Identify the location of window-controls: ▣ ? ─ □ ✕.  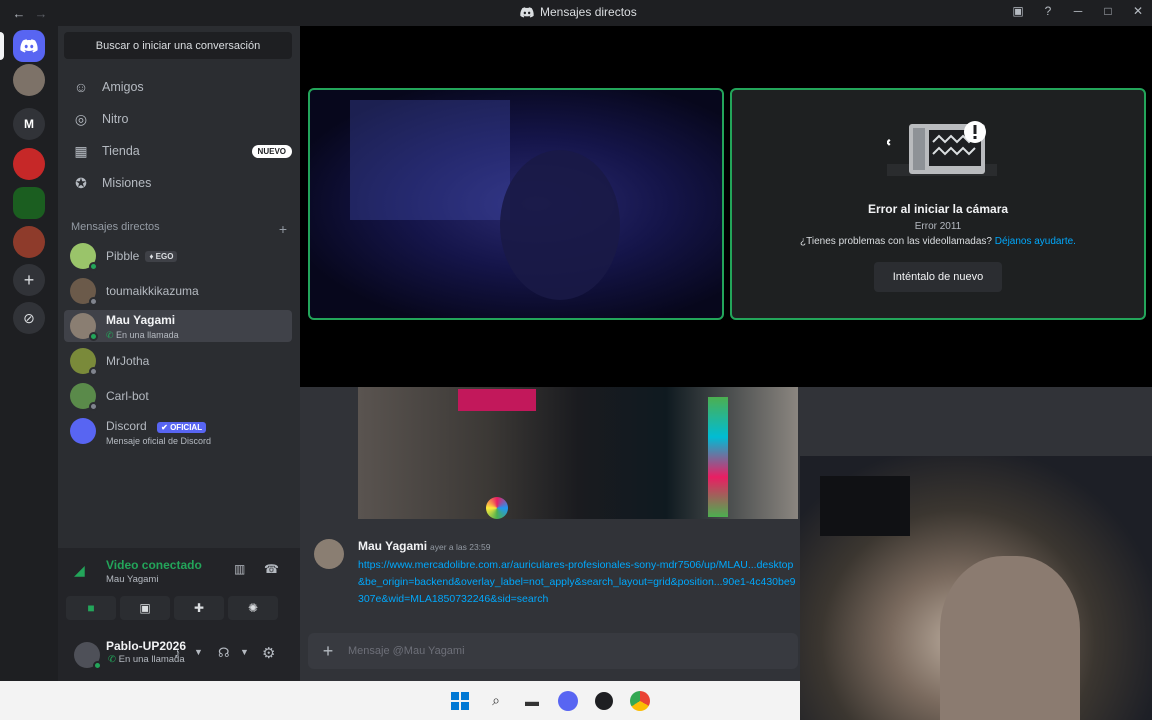
(1078, 11).